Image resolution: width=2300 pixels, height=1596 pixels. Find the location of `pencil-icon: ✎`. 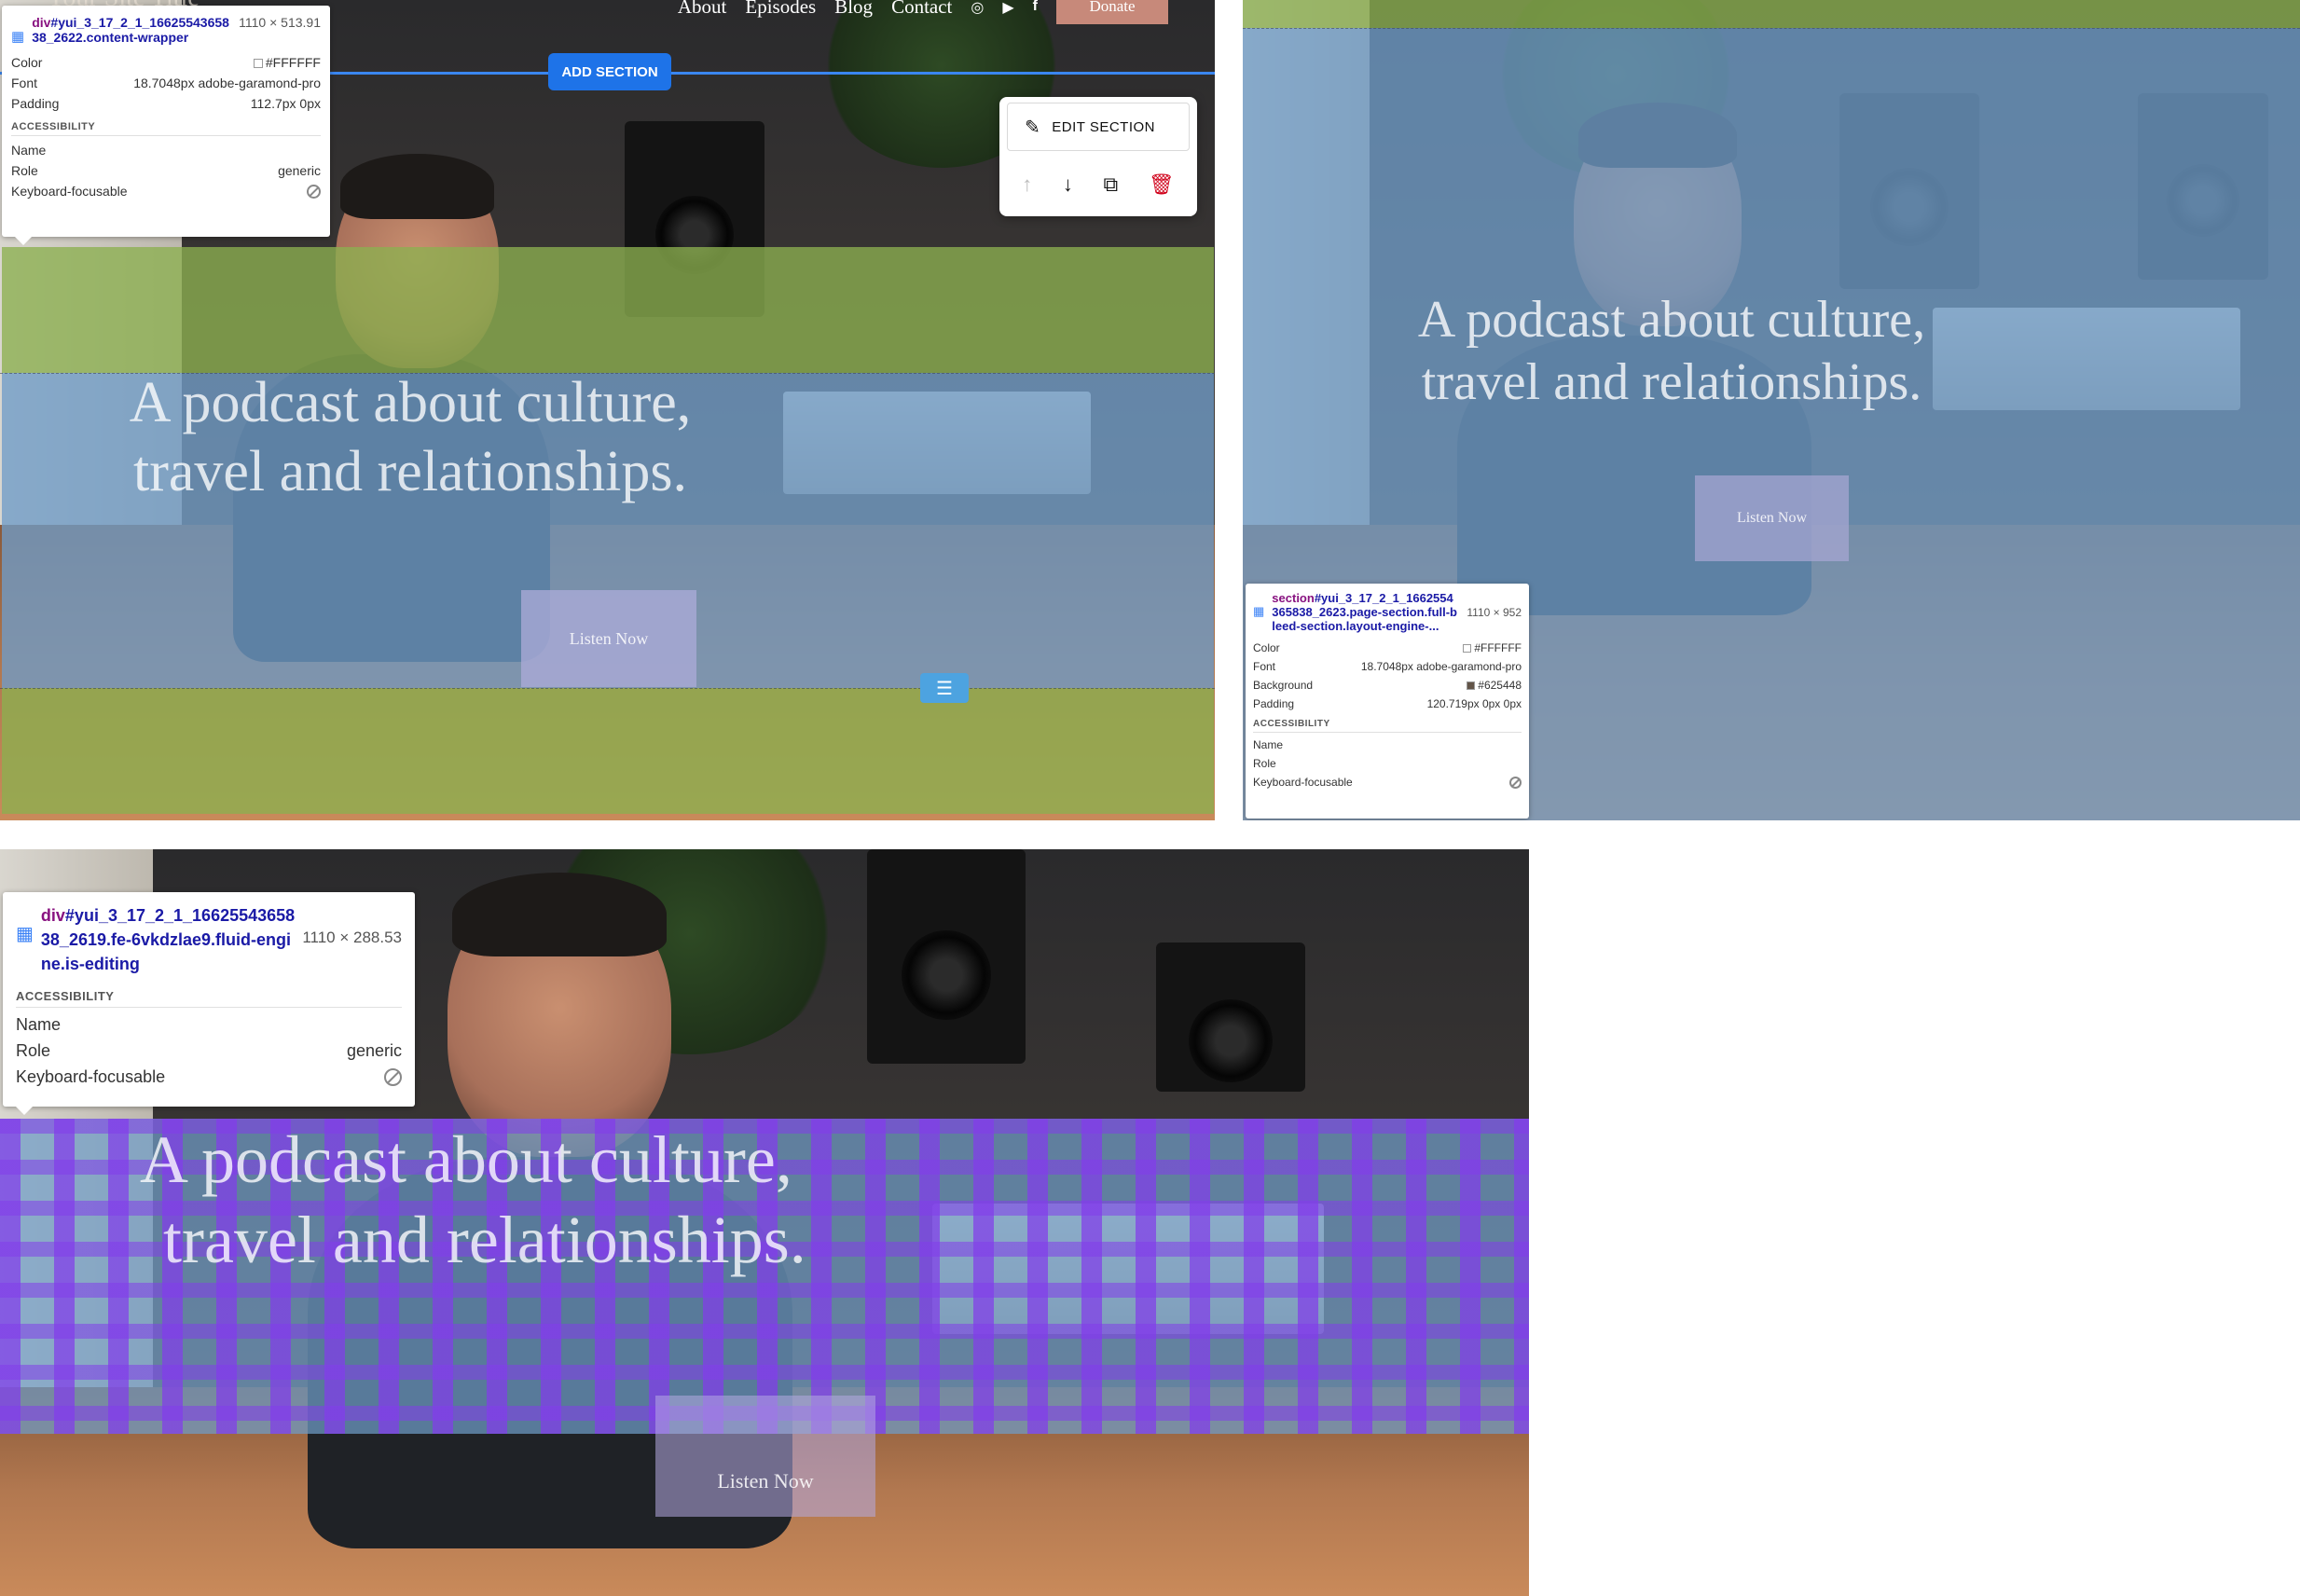

pencil-icon: ✎ is located at coordinates (1033, 127).